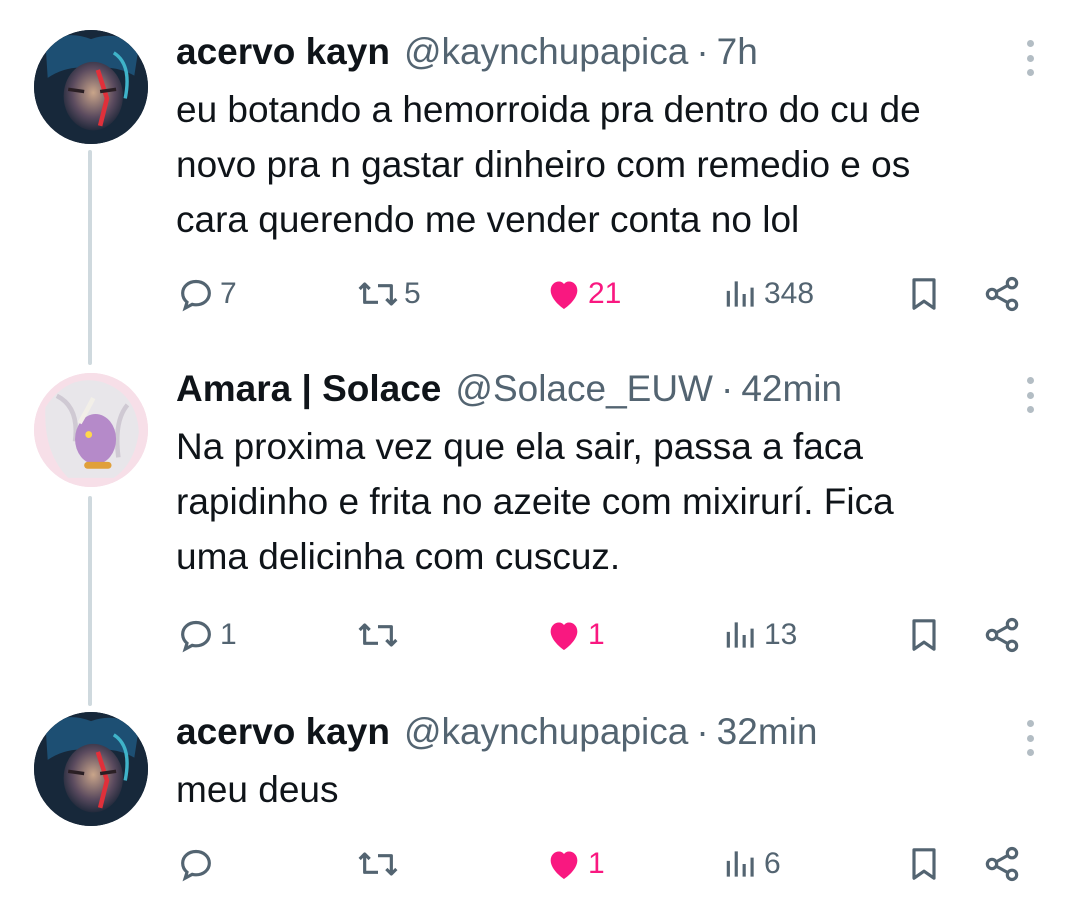 The image size is (1080, 908). I want to click on views-button: 348, so click(768, 294).